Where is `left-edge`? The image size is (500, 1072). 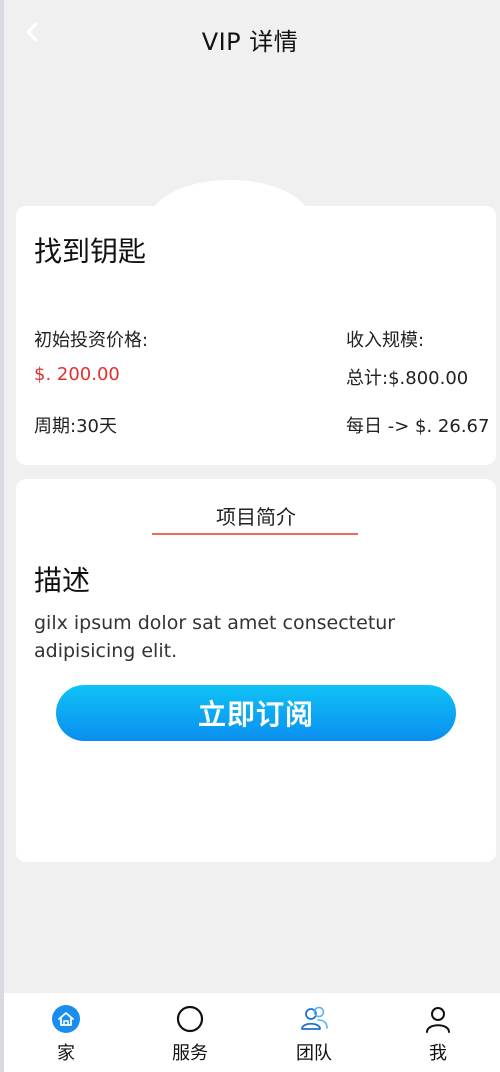 left-edge is located at coordinates (2, 536).